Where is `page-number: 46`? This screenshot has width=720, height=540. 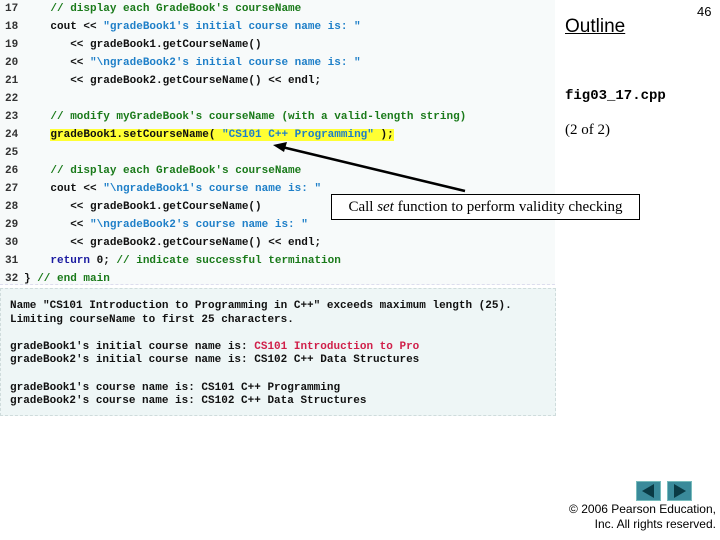 page-number: 46 is located at coordinates (704, 11).